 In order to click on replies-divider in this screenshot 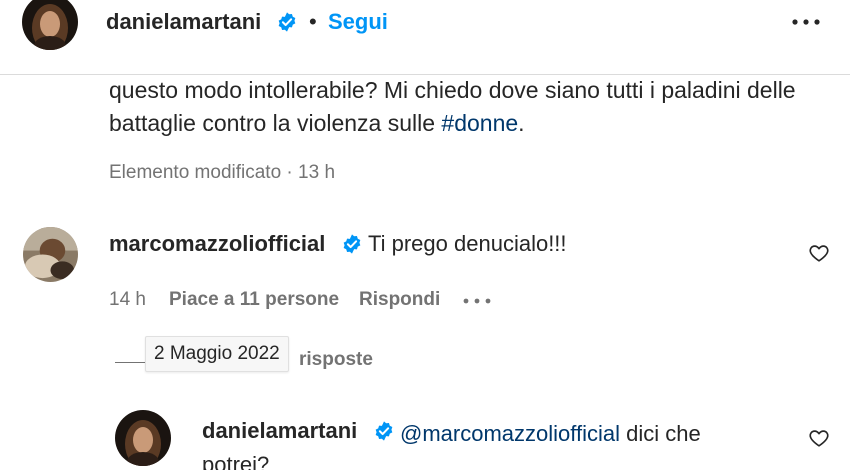, I will do `click(131, 362)`.